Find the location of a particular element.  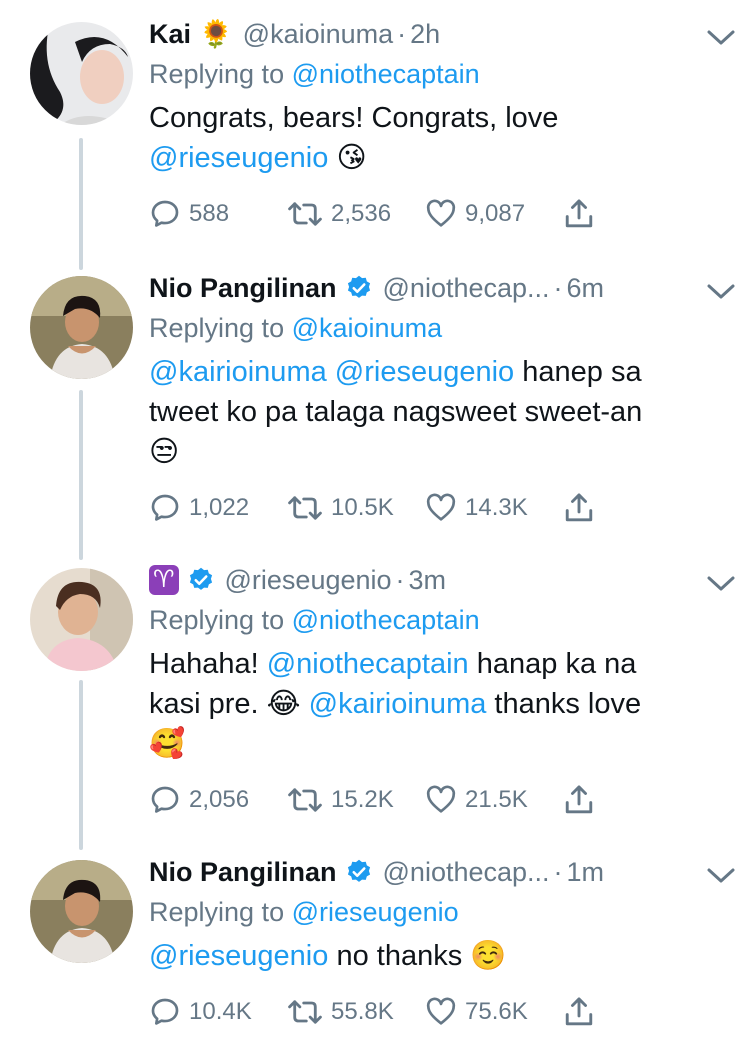

reply-count: 1,022 is located at coordinates (219, 507).